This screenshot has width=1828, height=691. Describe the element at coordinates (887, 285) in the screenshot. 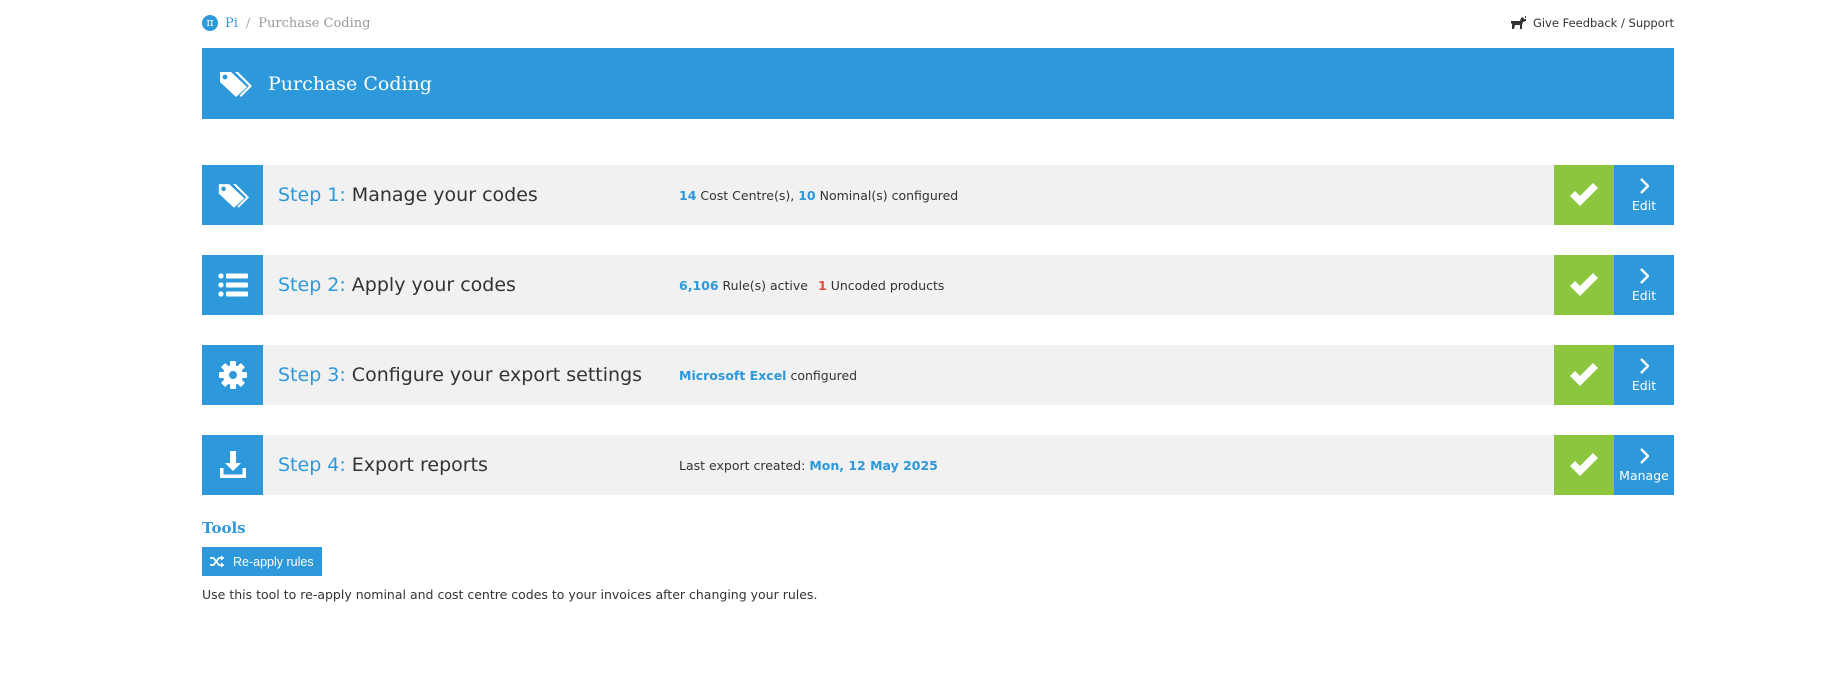

I see `uncoded-text: Uncoded products` at that location.